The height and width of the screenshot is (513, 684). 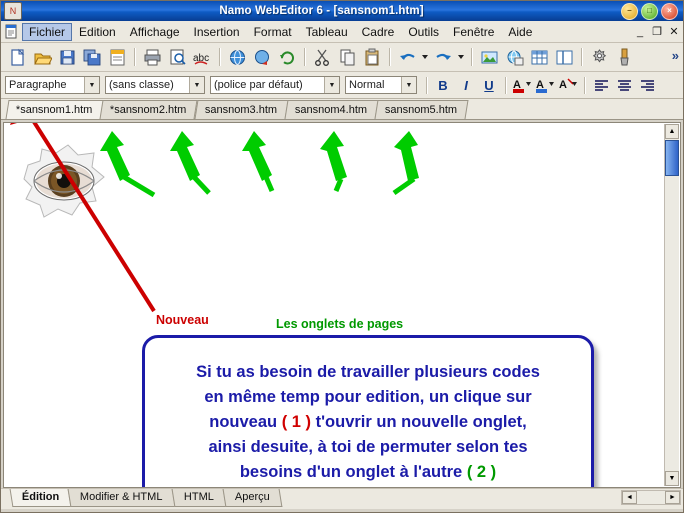 I want to click on page-tab-sansnom1: *sansnom1.htm, so click(x=54, y=109).